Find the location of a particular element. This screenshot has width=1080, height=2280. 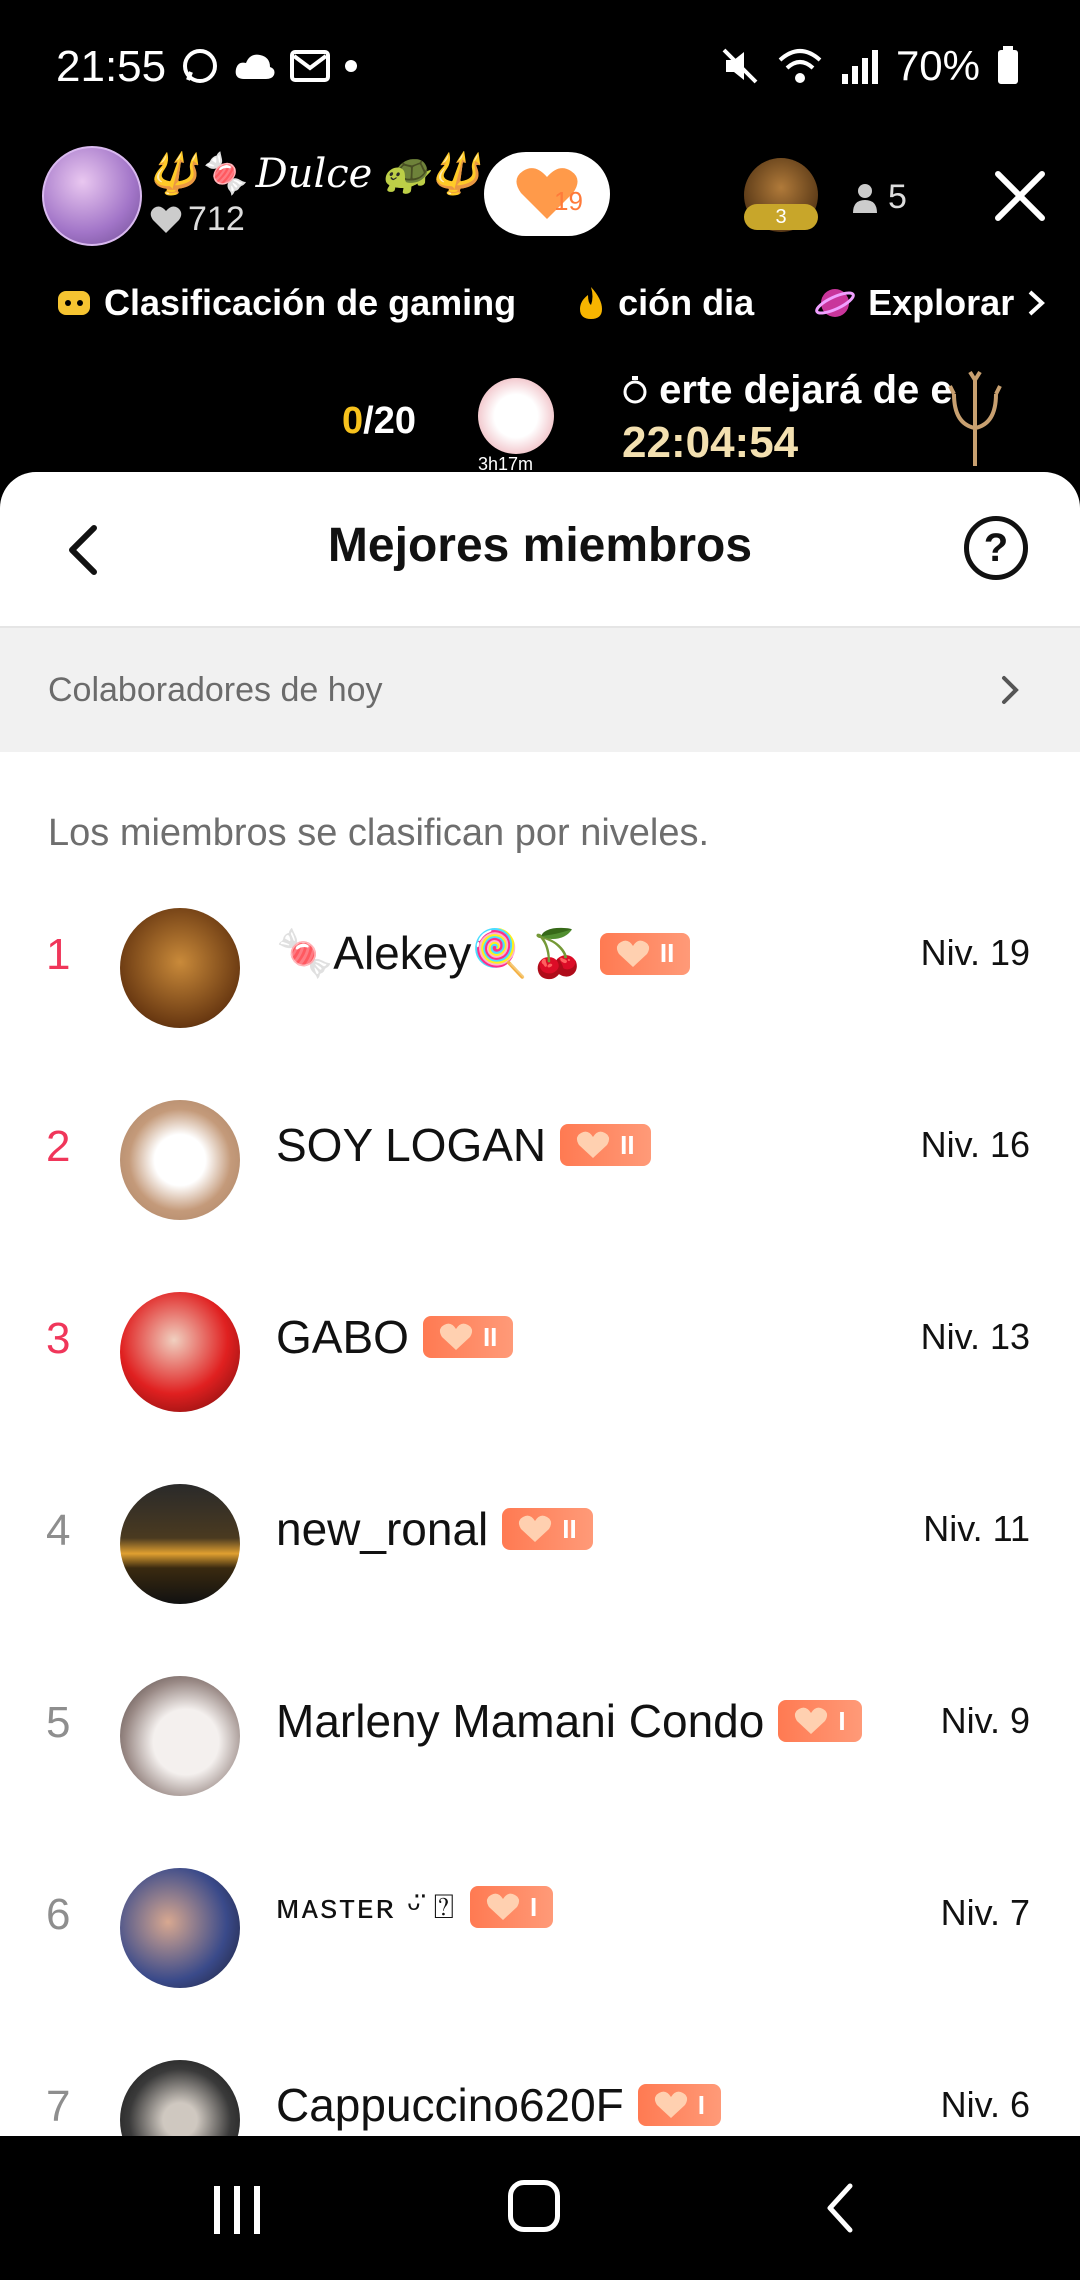

planet-icon is located at coordinates (835, 303).